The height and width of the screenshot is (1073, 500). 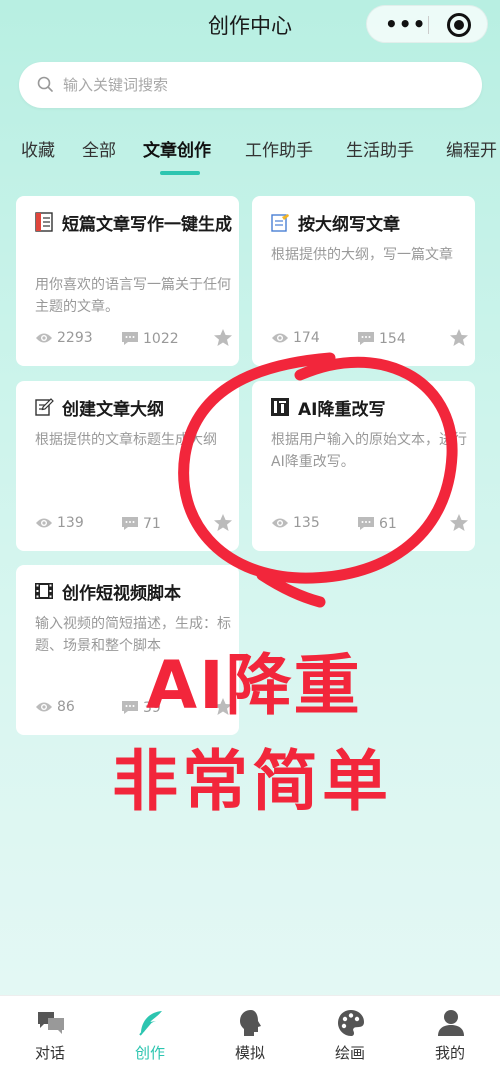 I want to click on tabbar-item-chat: 对话, so click(x=50, y=1034).